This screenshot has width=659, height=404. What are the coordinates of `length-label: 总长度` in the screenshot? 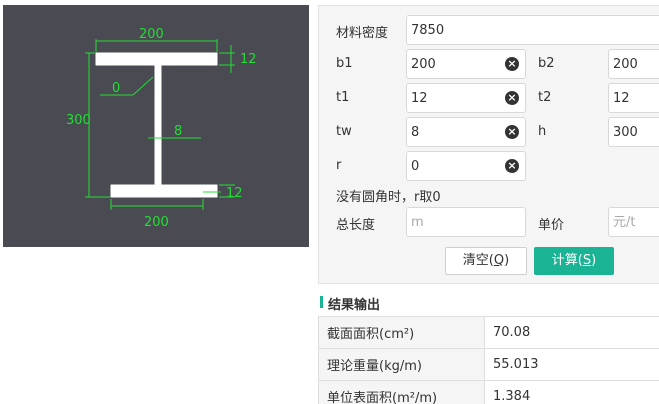 It's located at (356, 225).